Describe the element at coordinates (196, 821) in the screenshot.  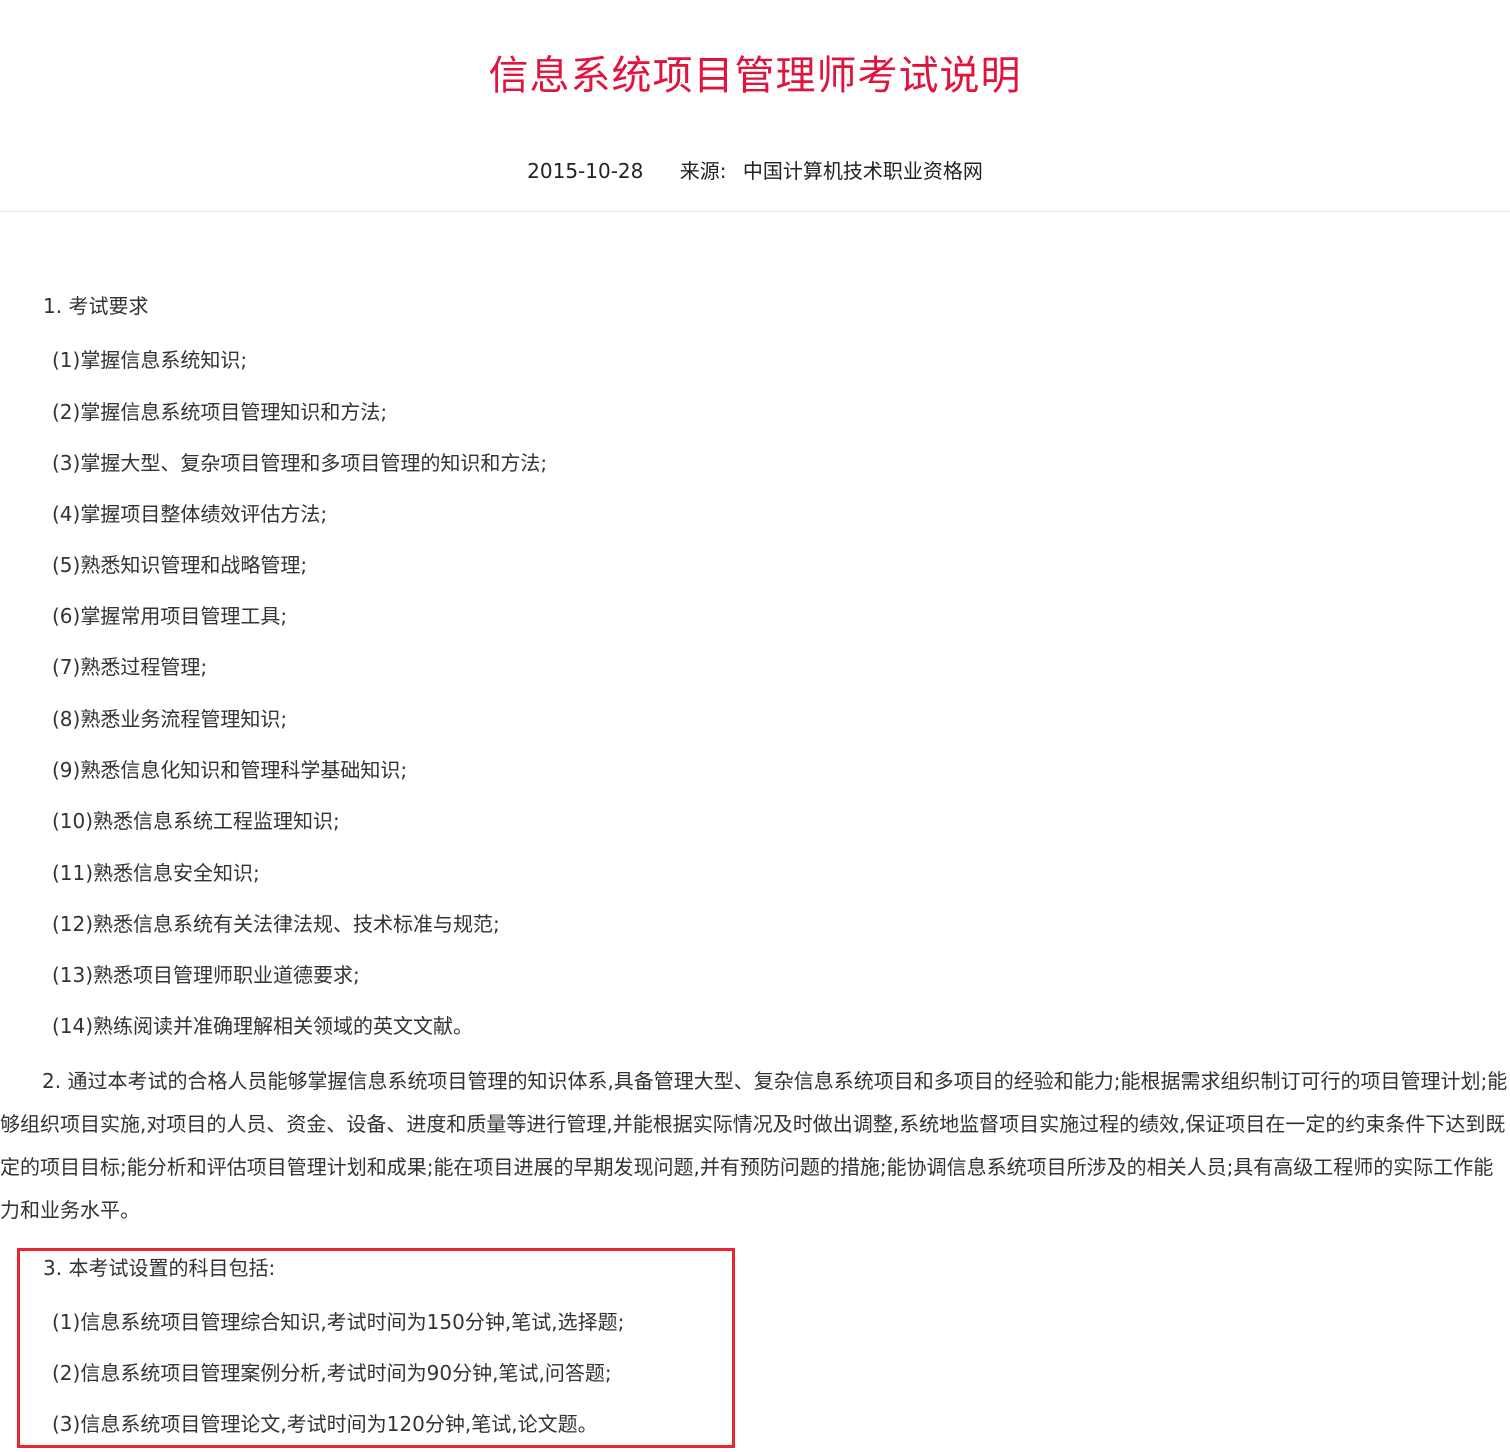
I see `list-item: (10)熟悉信息系统工程监理知识;` at that location.